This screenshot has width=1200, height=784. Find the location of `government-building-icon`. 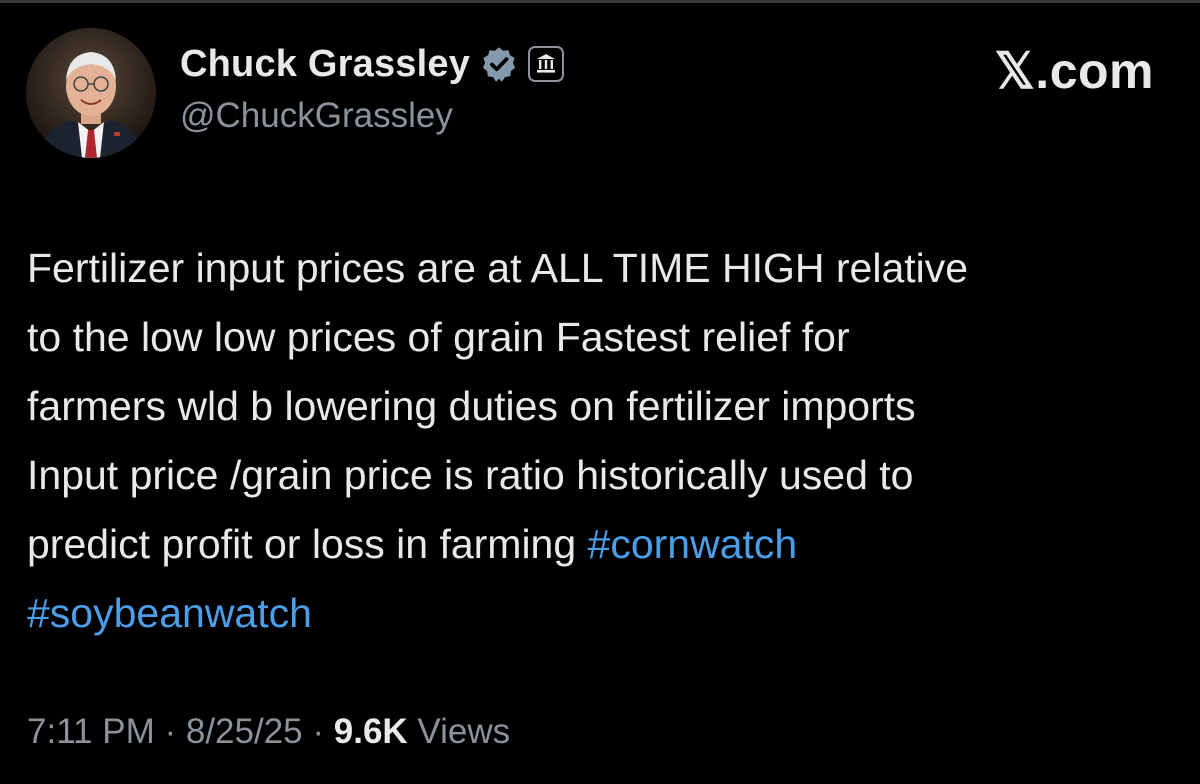

government-building-icon is located at coordinates (546, 64).